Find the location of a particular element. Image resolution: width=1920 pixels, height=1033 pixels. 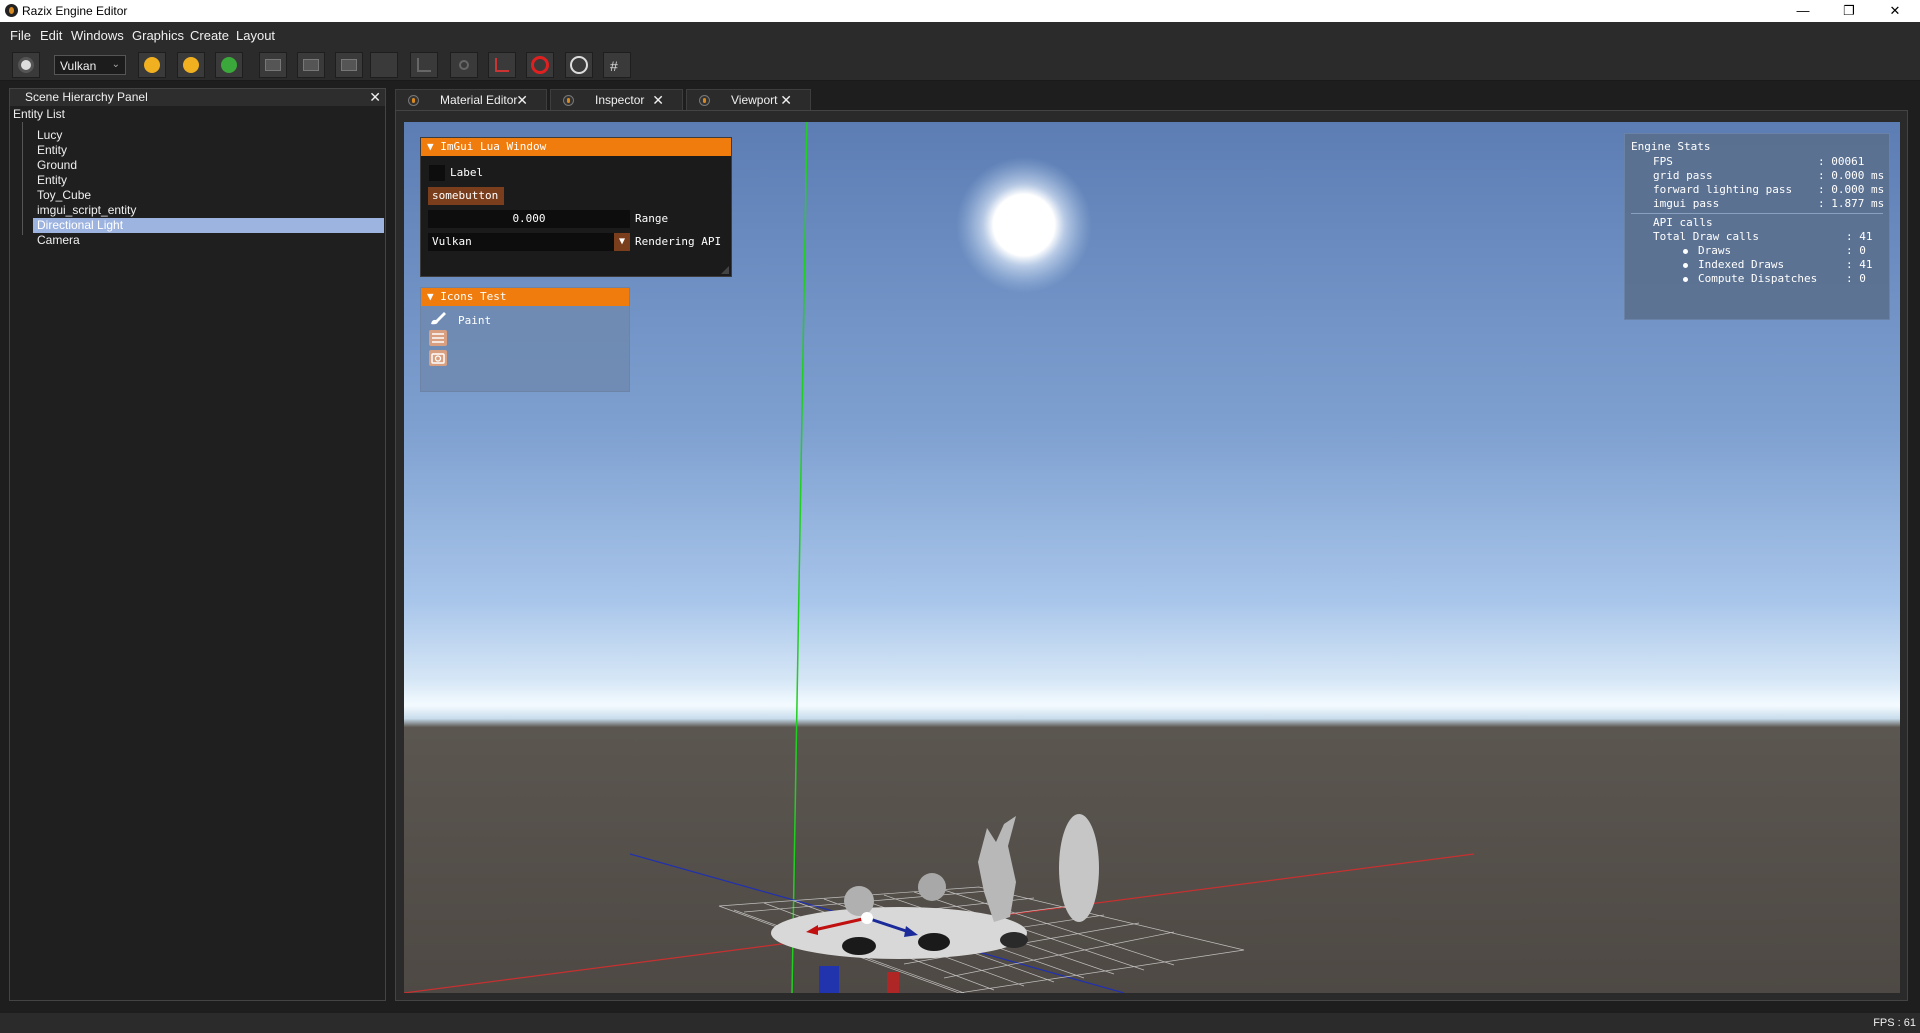

somebutton-button: somebutton is located at coordinates (466, 196).